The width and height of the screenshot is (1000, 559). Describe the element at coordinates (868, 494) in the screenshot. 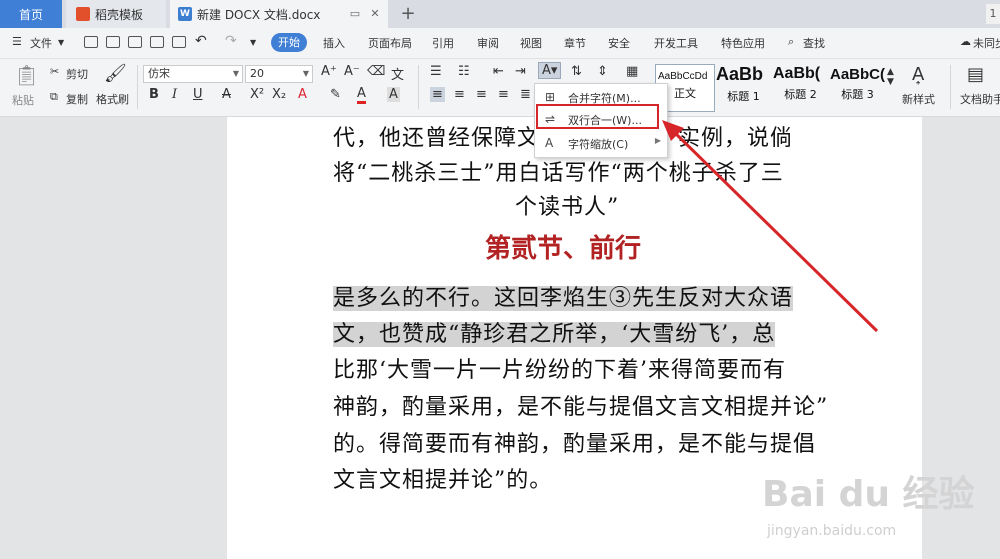

I see `watermark-brand: Bai du 经验` at that location.